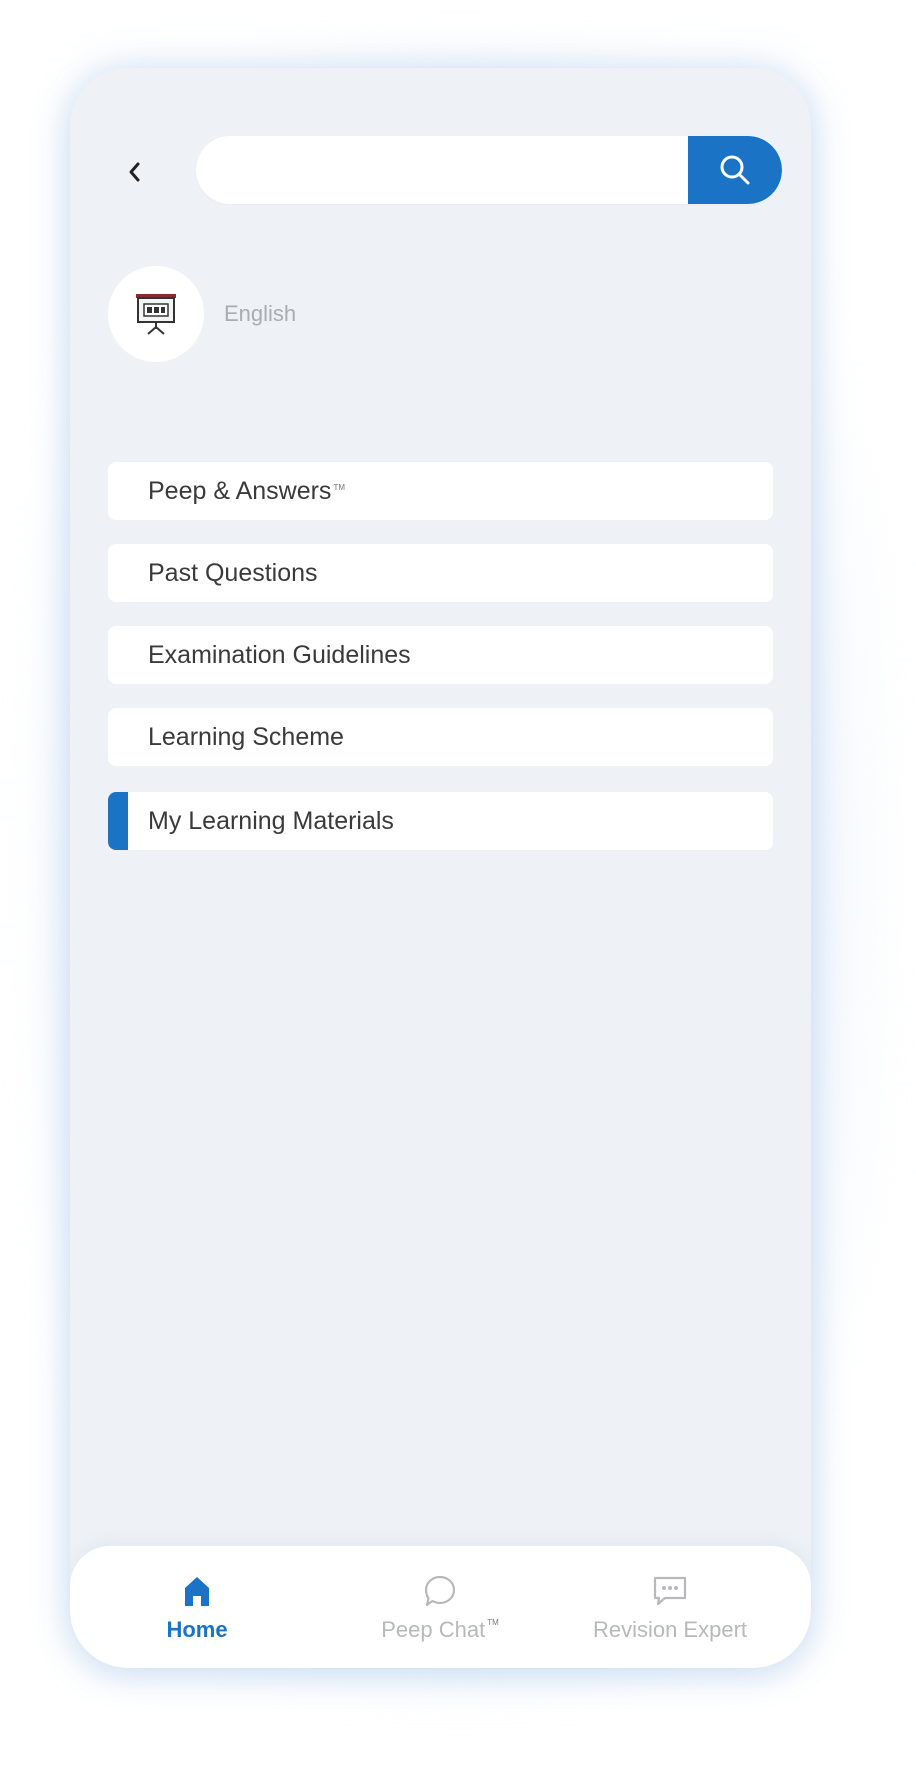  I want to click on nav-revision-expert: Revision Expert, so click(670, 1607).